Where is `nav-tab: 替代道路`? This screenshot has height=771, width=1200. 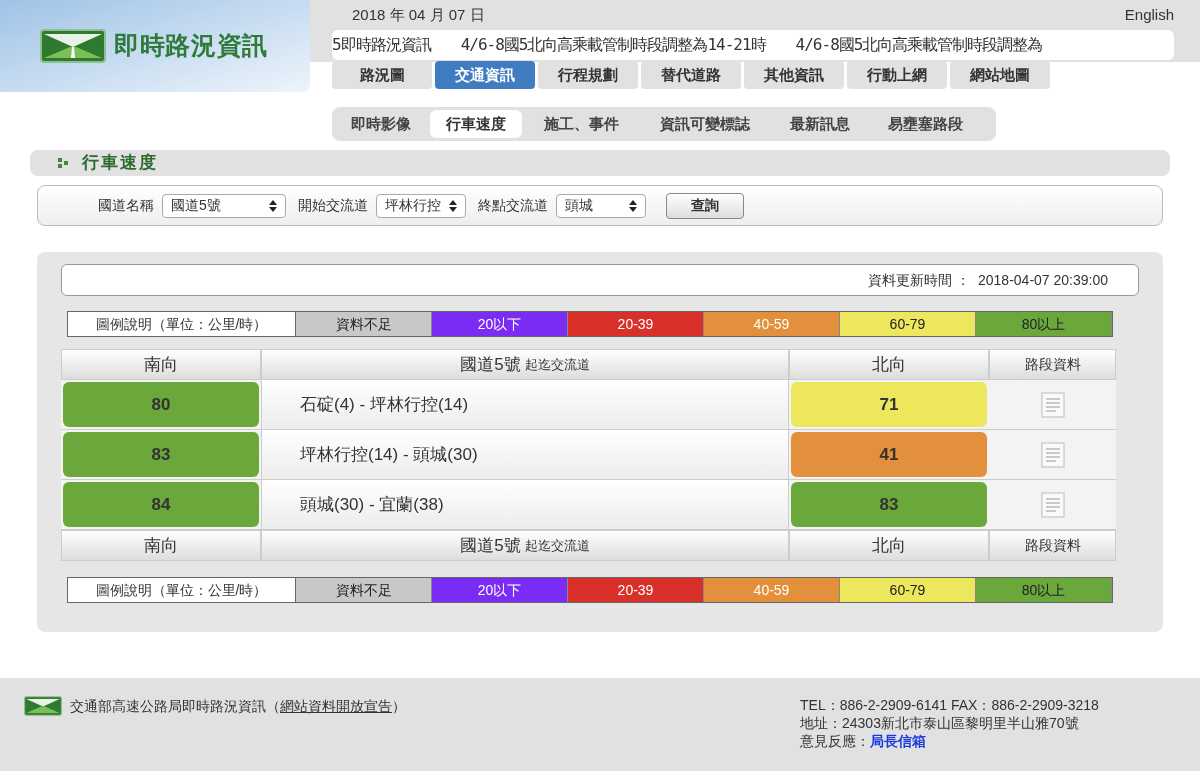
nav-tab: 替代道路 is located at coordinates (691, 75).